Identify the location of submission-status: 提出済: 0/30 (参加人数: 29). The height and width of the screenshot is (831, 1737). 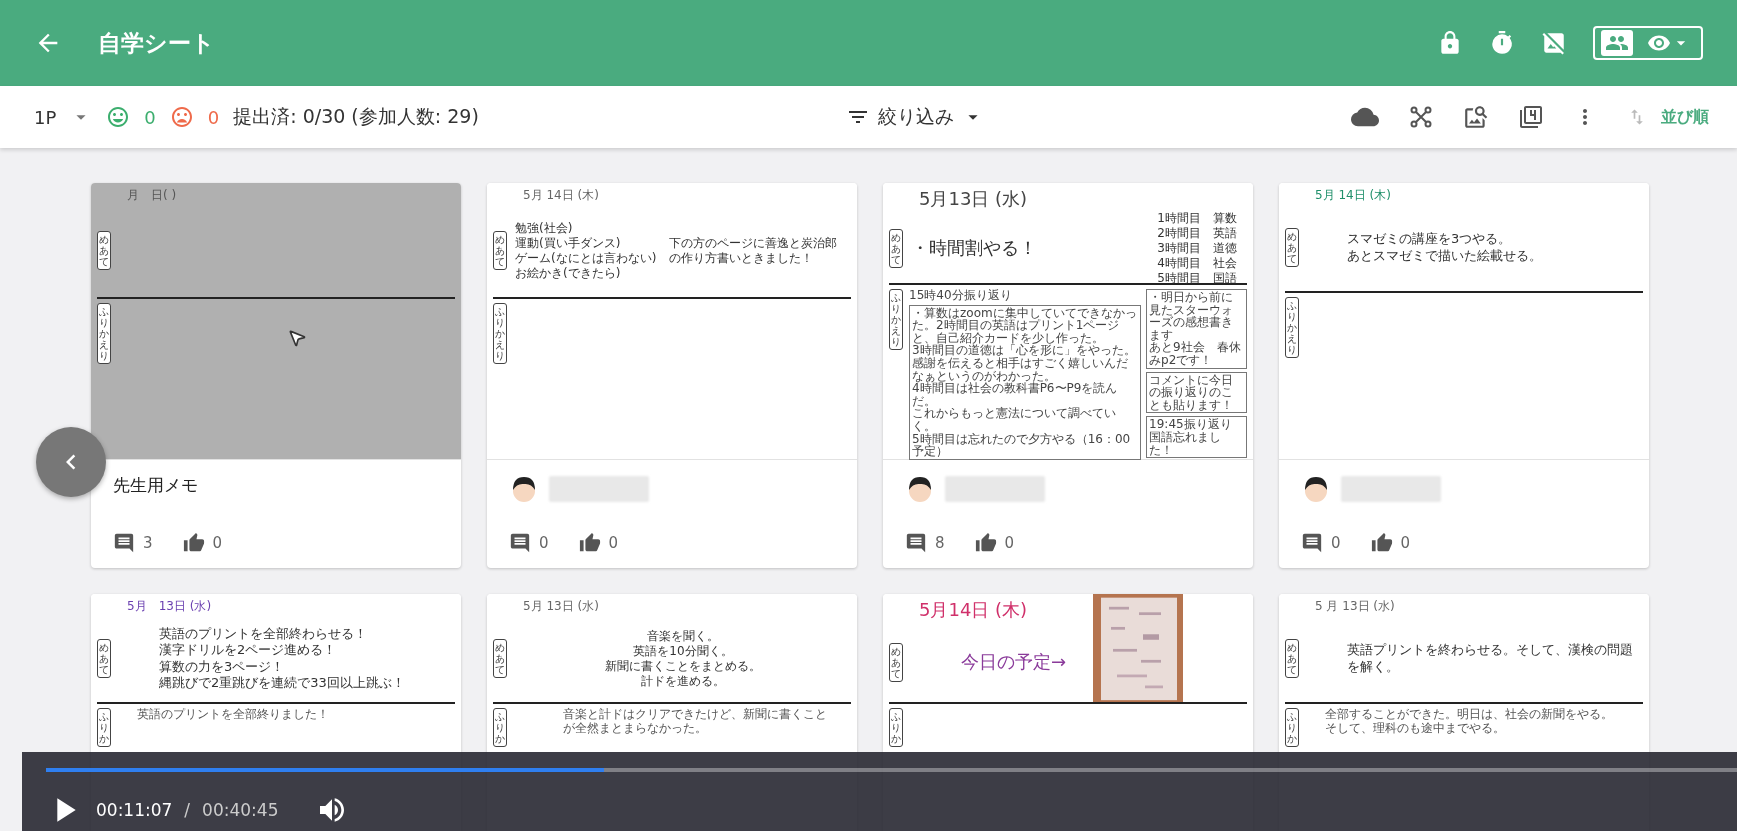
(356, 116).